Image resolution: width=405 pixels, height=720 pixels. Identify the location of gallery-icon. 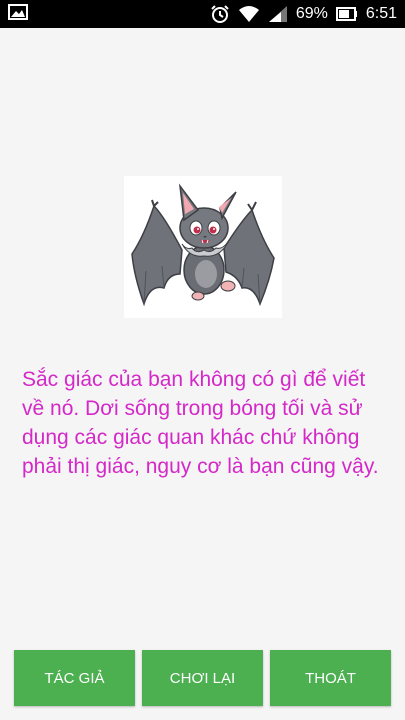
(18, 14).